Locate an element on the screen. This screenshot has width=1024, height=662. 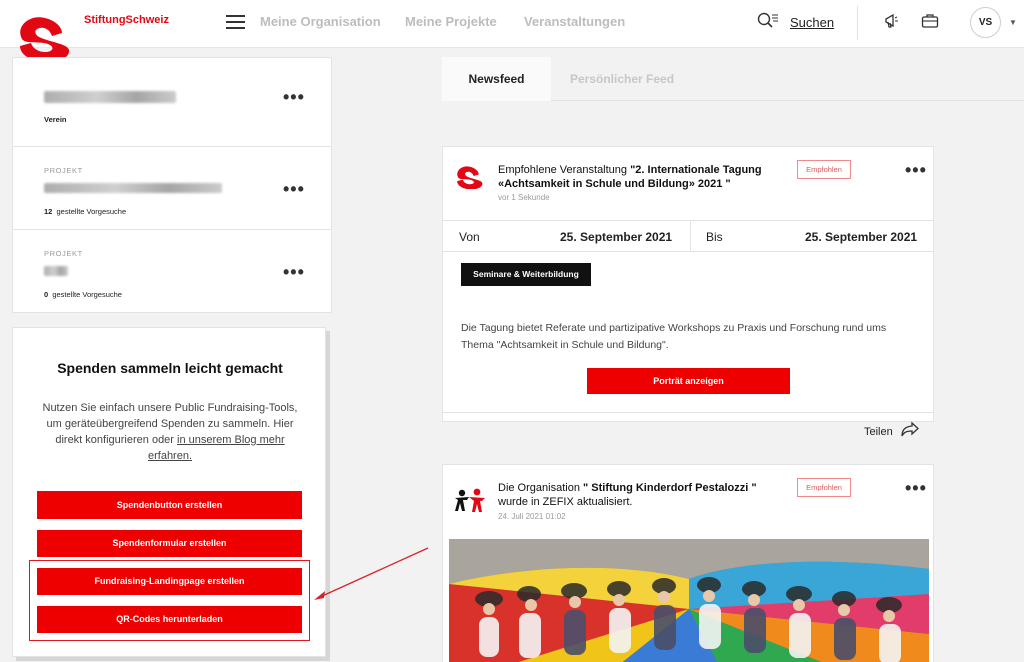
share-icon is located at coordinates (910, 429).